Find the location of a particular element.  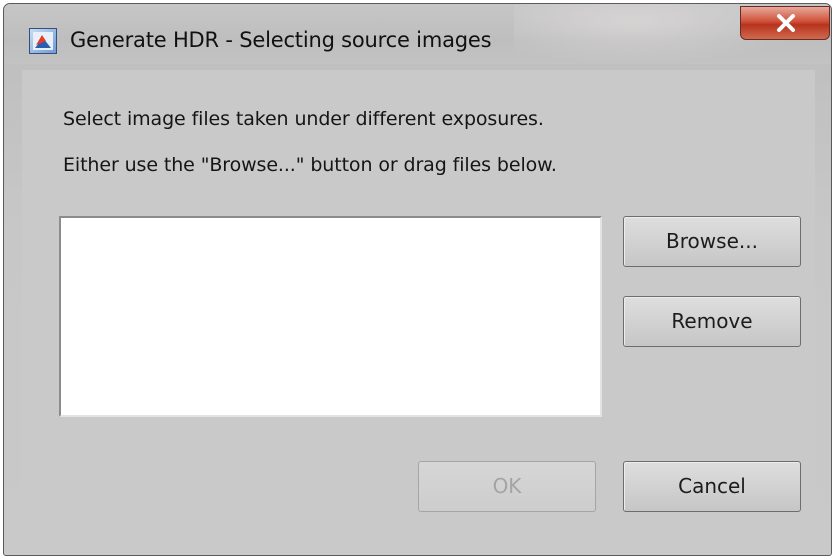

app-icon is located at coordinates (43, 41).